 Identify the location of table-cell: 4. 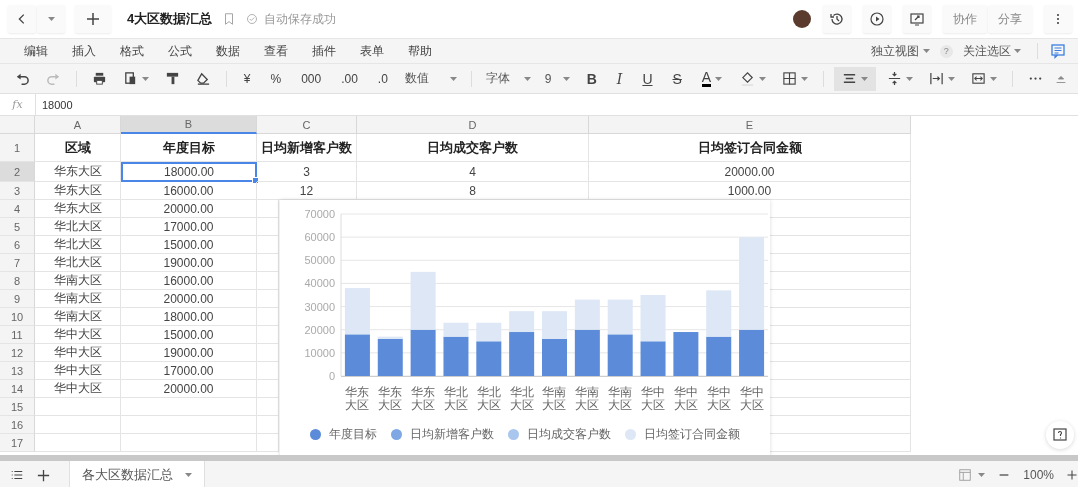
(473, 172).